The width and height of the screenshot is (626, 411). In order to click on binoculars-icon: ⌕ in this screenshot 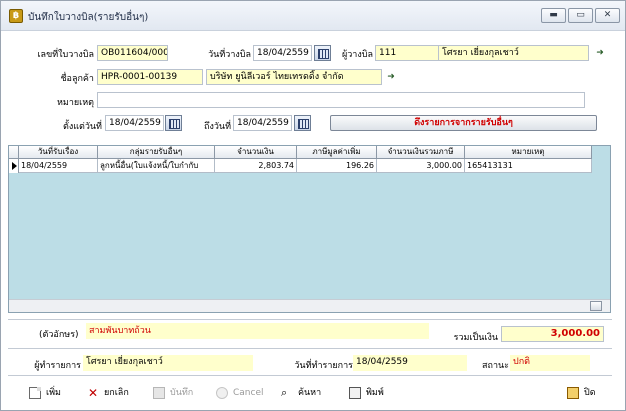, I will do `click(284, 392)`.